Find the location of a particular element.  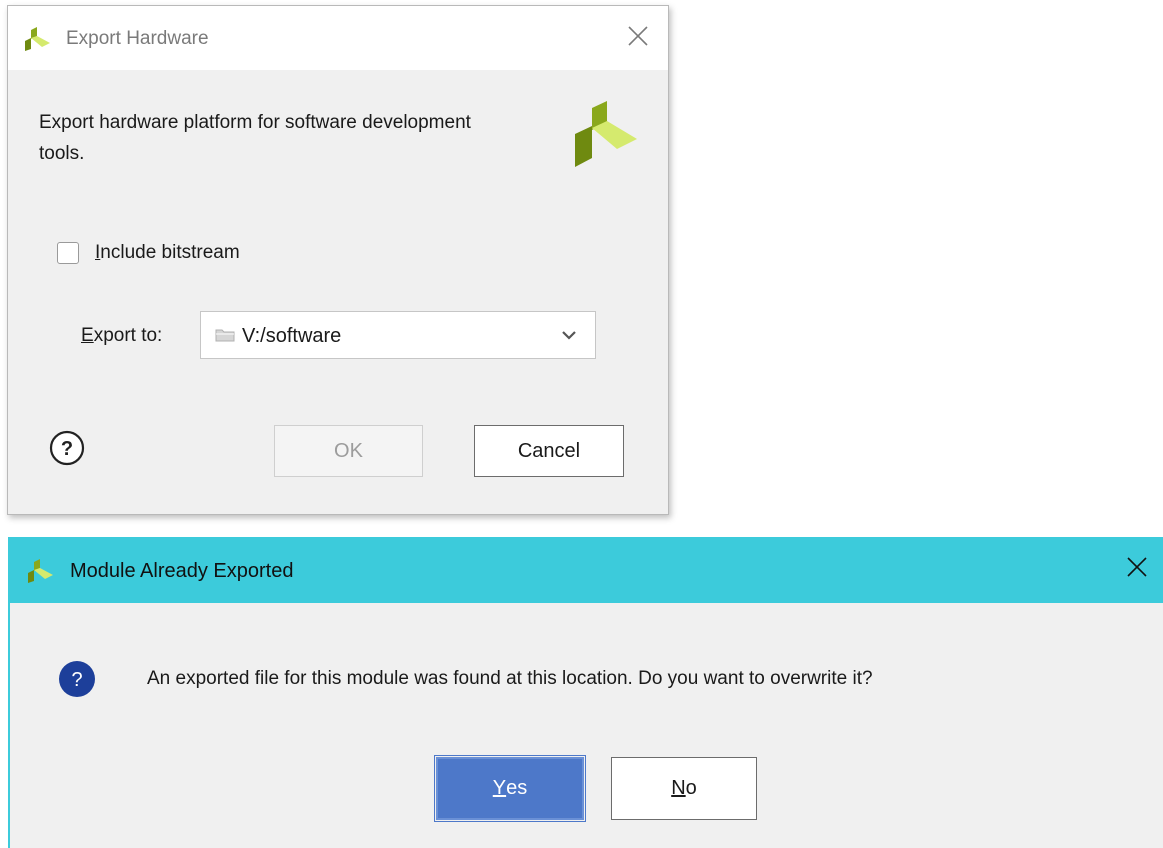

include-bitstream-checkbox is located at coordinates (68, 253).